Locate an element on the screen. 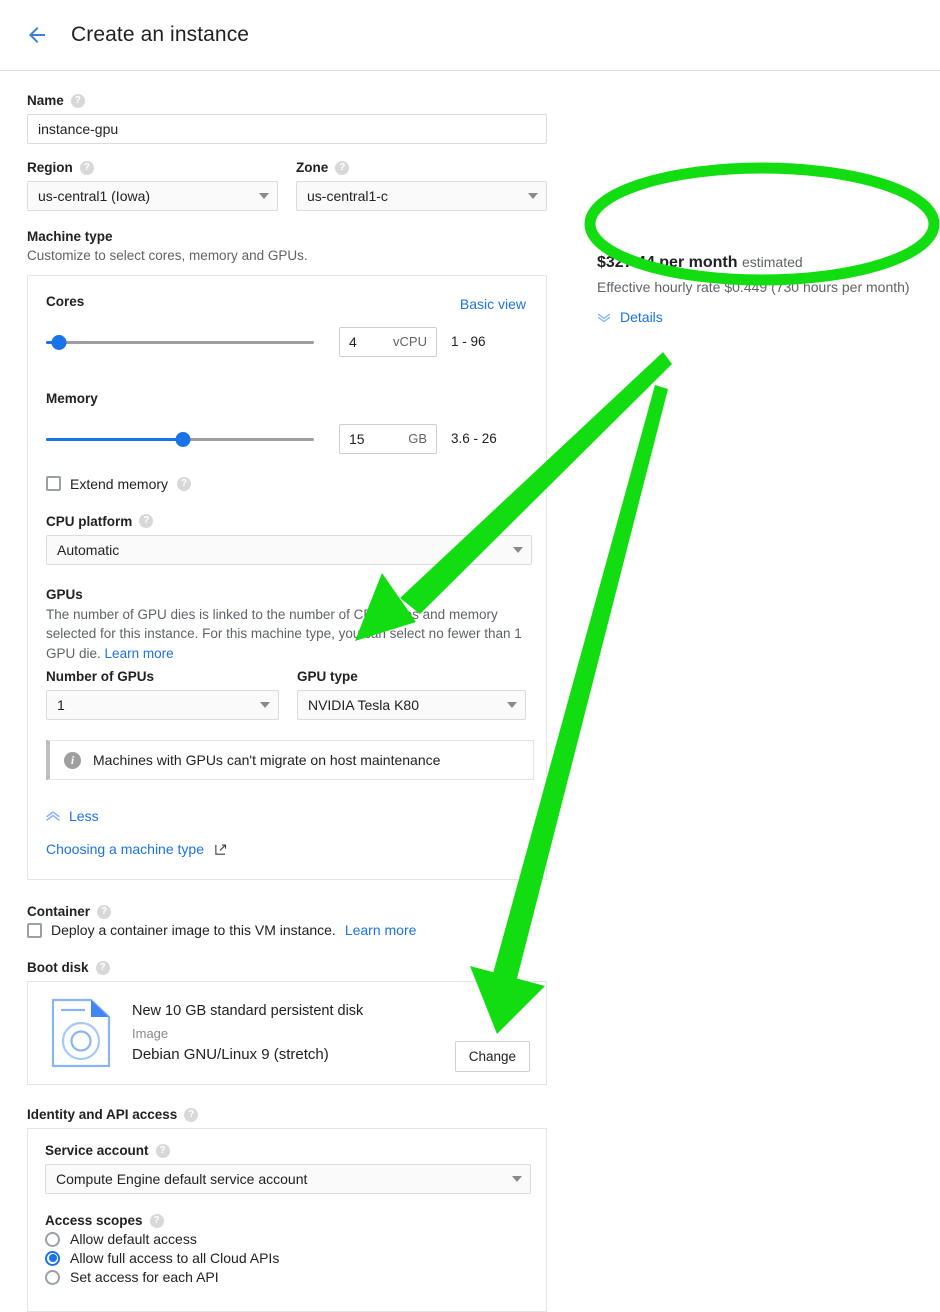 This screenshot has width=940, height=1312. memory-slider is located at coordinates (180, 439).